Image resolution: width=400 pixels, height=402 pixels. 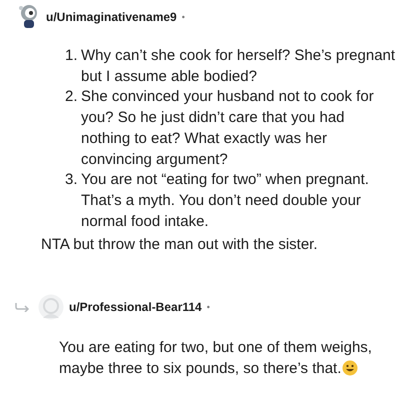 I want to click on username-link: u/Unimaginativename9, so click(x=111, y=17).